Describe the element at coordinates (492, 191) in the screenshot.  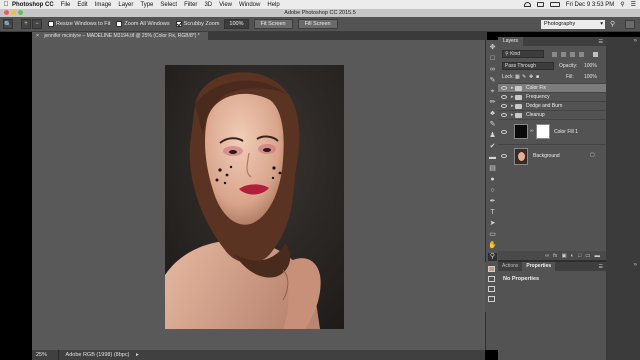
I see `dodge-tool-icon: ○` at that location.